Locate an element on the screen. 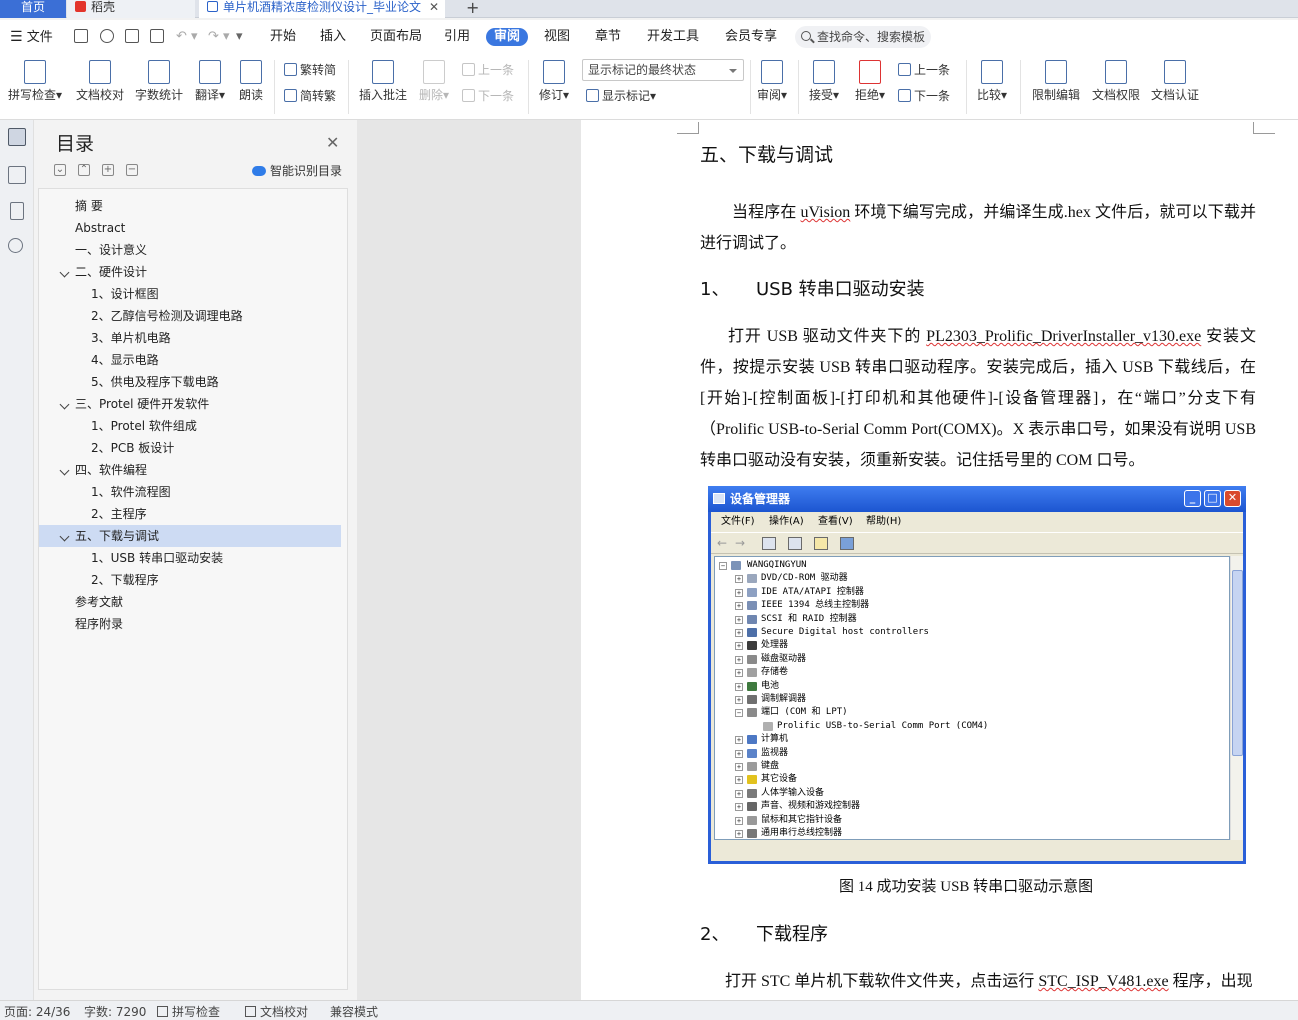  subheading: USB 转串口驱动安装 is located at coordinates (840, 289).